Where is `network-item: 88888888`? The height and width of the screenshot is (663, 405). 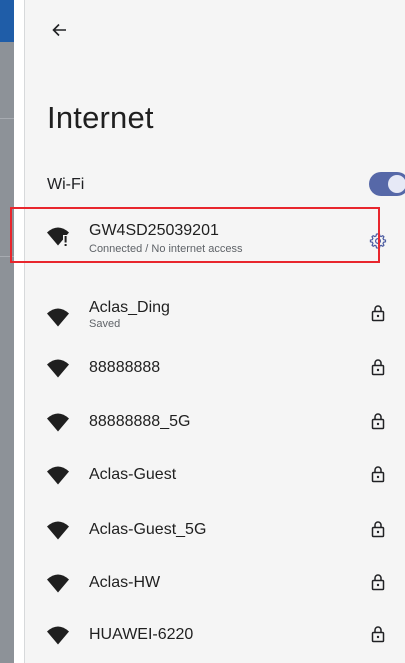 network-item: 88888888 is located at coordinates (215, 370).